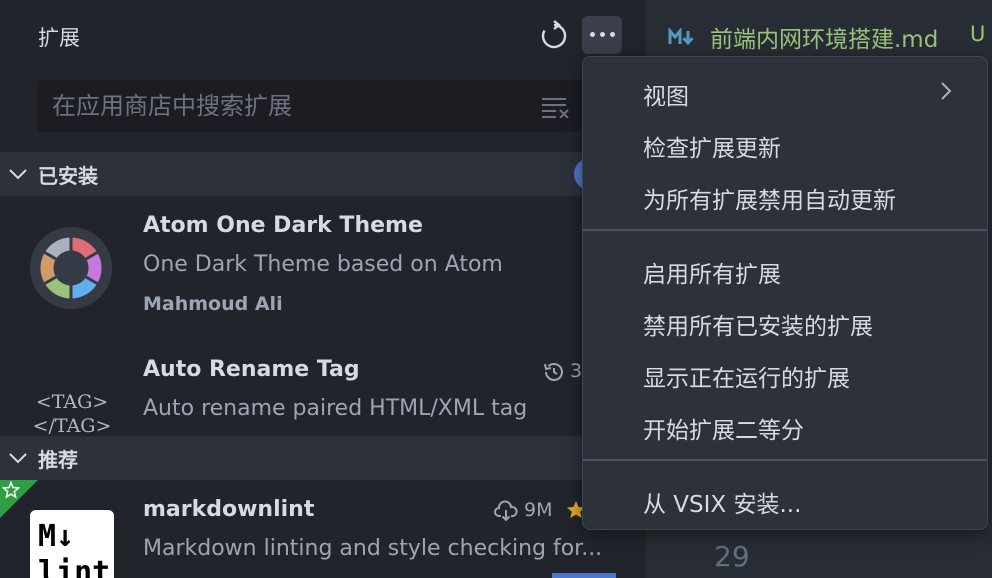  What do you see at coordinates (71, 268) in the screenshot?
I see `atom-theme-logo-icon` at bounding box center [71, 268].